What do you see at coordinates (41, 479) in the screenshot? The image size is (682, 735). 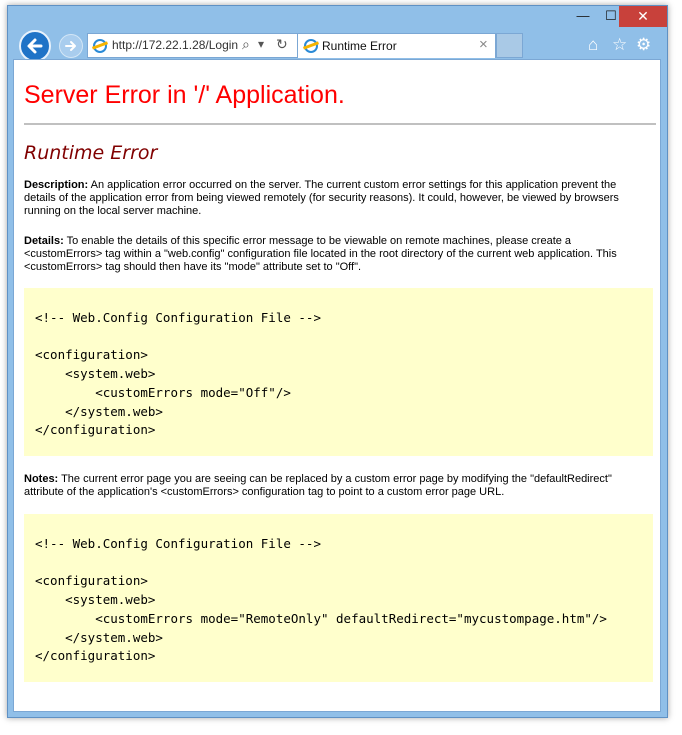 I see `notes-label: Notes:` at bounding box center [41, 479].